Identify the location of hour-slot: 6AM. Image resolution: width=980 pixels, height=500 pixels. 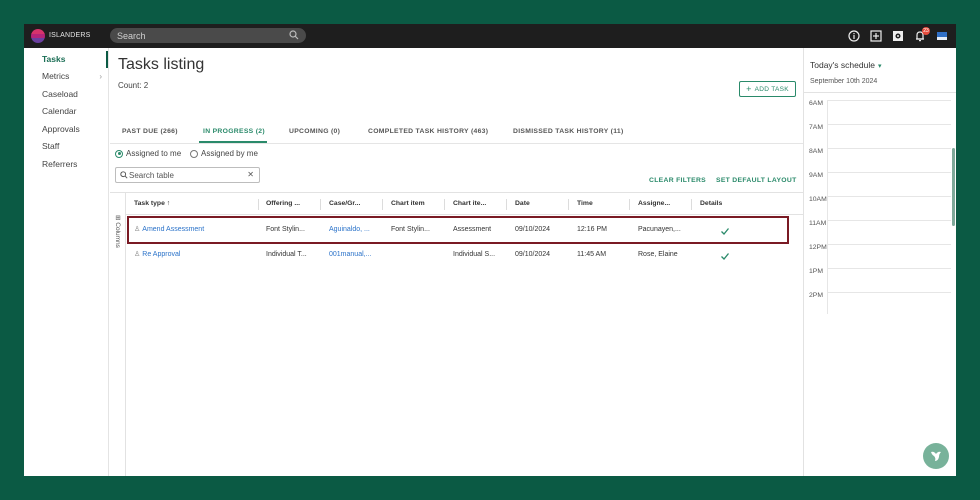
(880, 112).